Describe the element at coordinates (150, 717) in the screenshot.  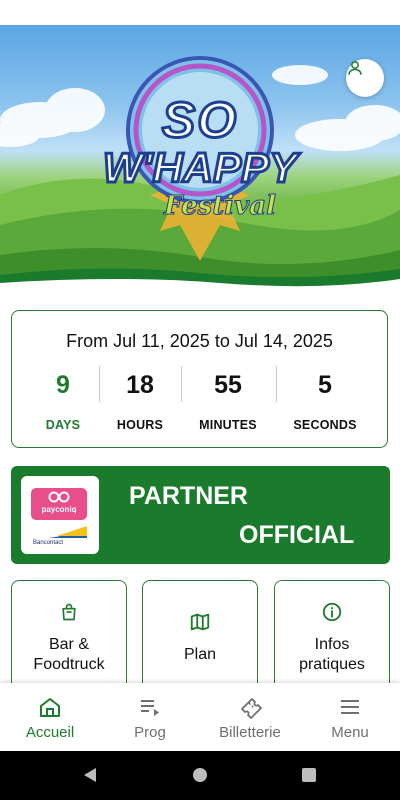
I see `nav-prog: Prog` at that location.